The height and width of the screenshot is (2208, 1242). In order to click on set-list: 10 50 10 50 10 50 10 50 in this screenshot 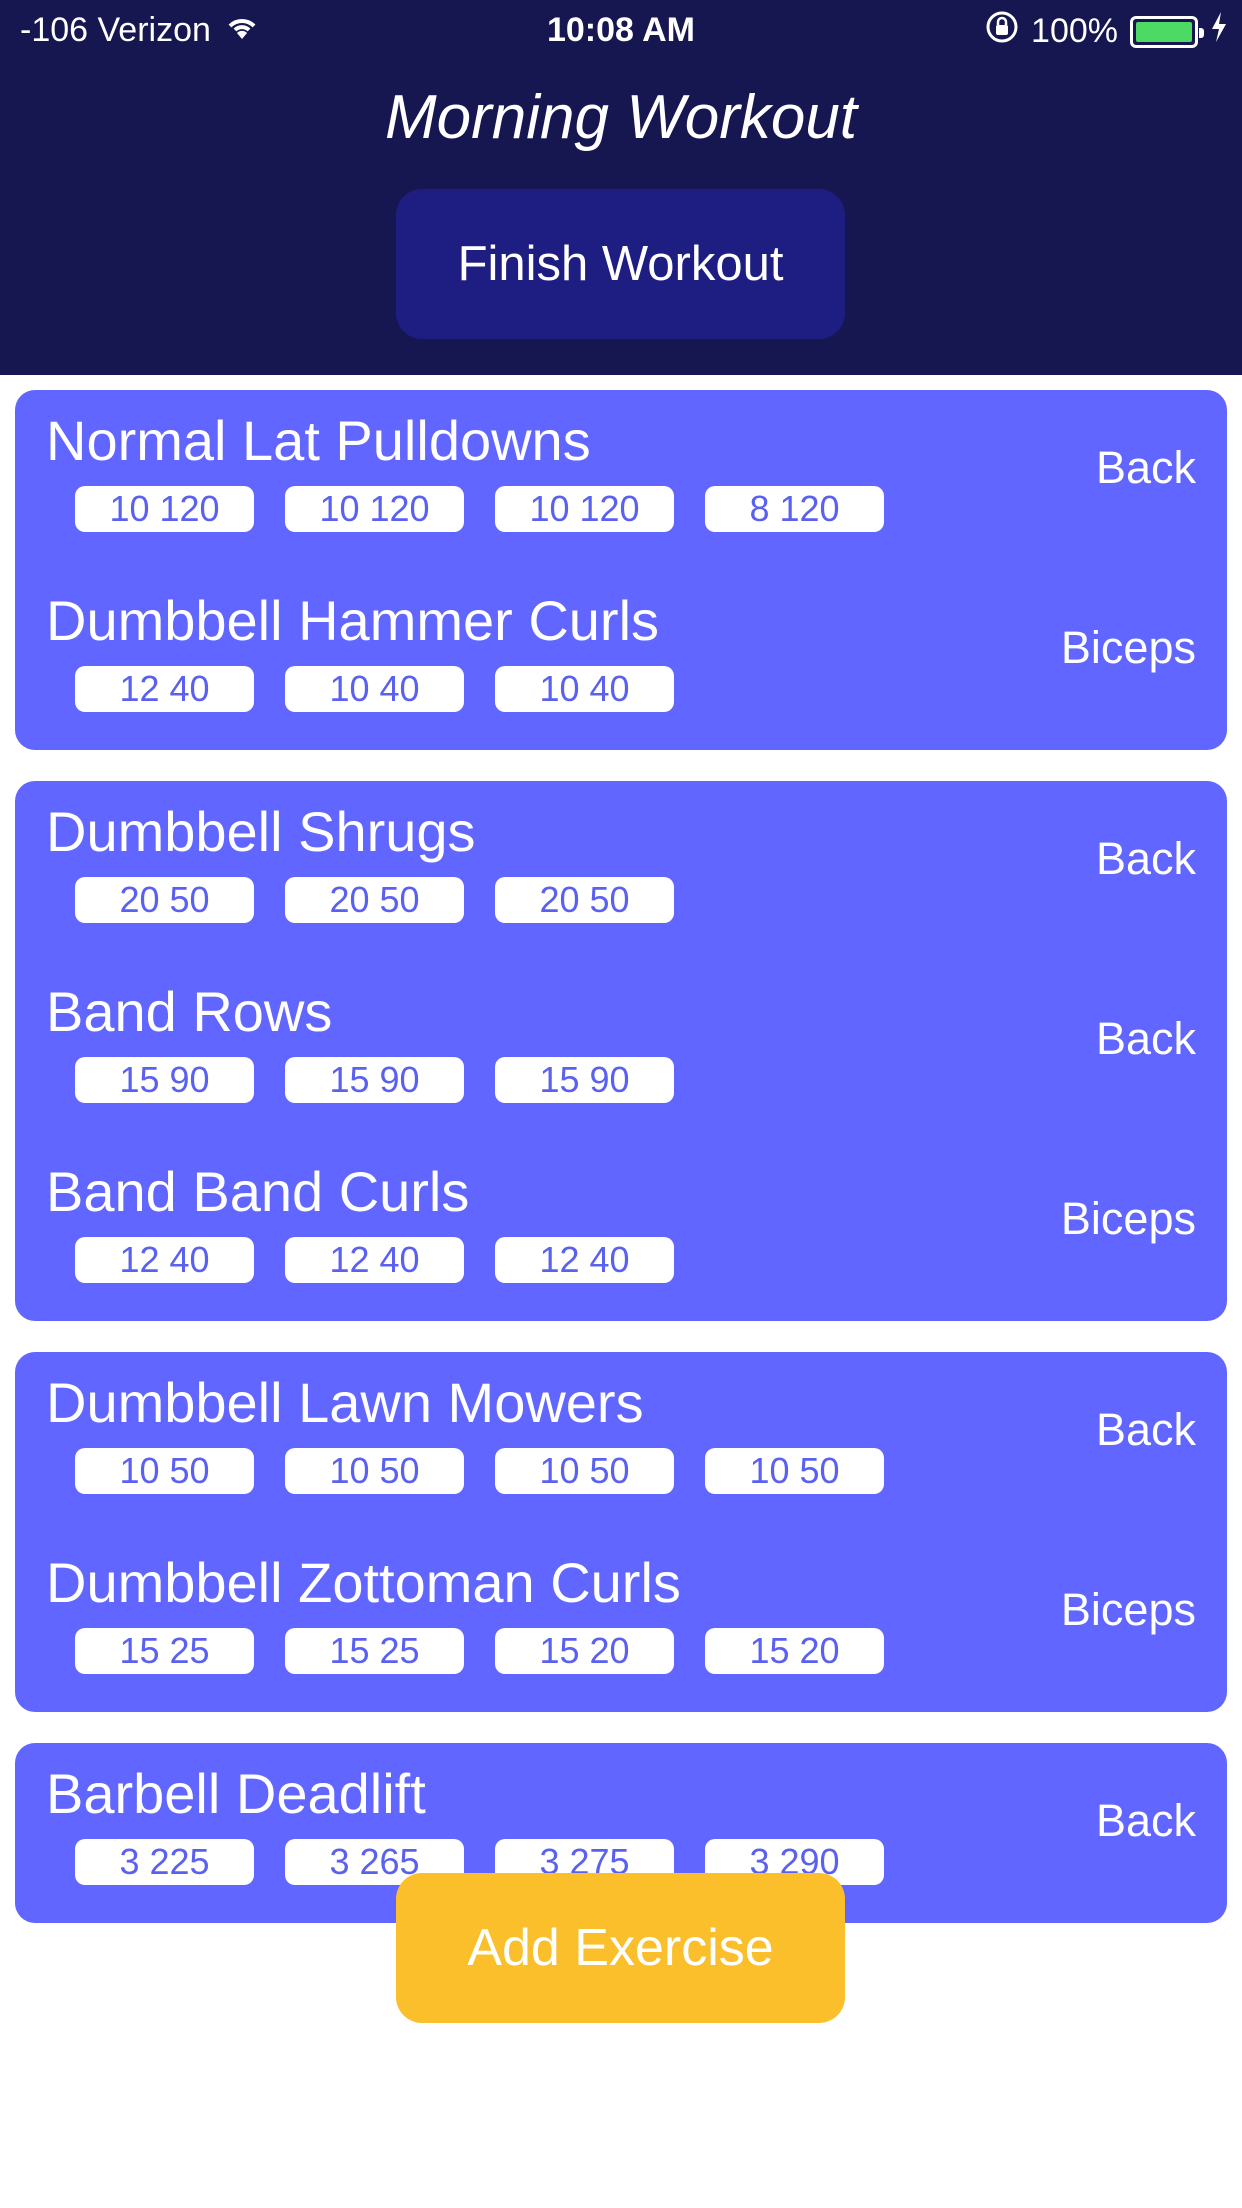, I will do `click(479, 1471)`.